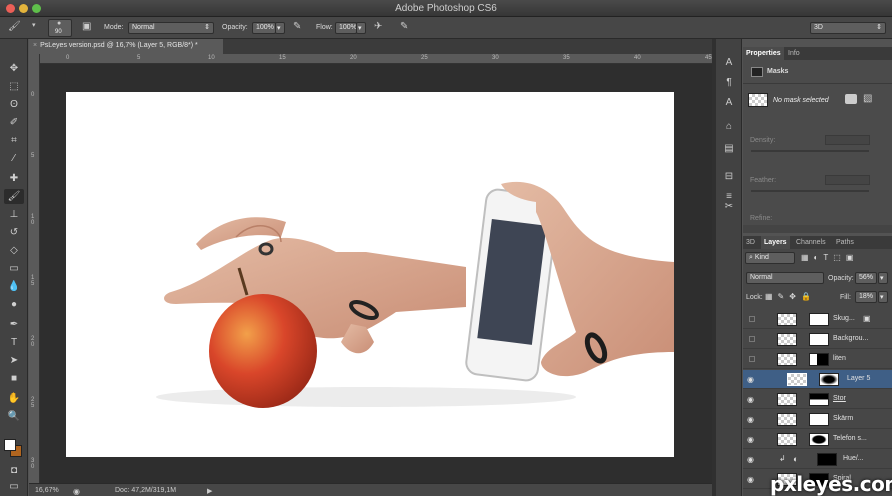 The height and width of the screenshot is (496, 892). Describe the element at coordinates (14, 416) in the screenshot. I see `zoom-tool-icon: 🔍` at that location.